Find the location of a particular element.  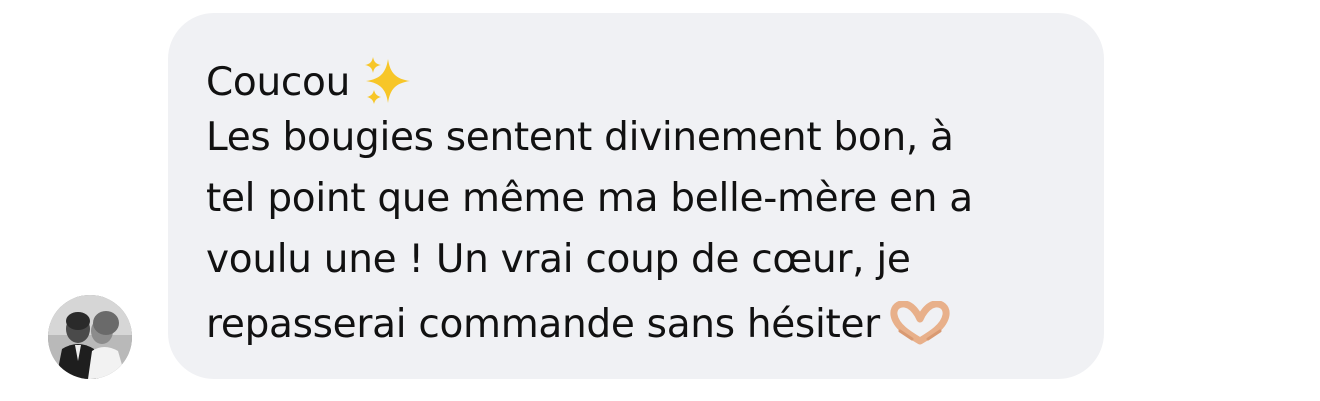

heart-hands-icon is located at coordinates (920, 326).